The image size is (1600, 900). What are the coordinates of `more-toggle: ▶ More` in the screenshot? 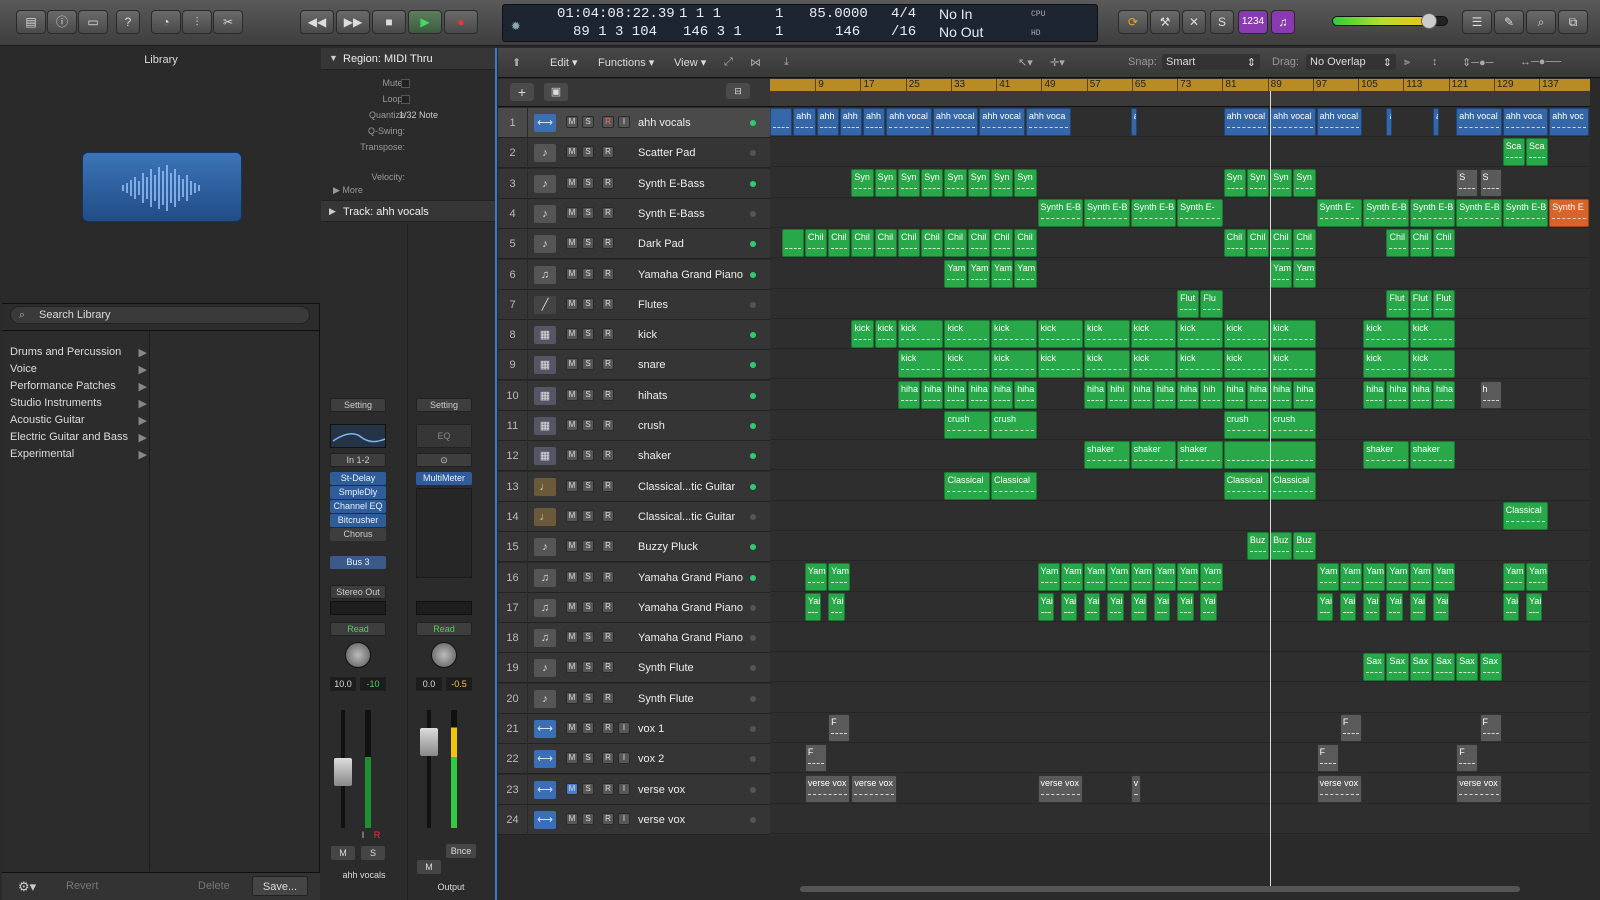 It's located at (348, 190).